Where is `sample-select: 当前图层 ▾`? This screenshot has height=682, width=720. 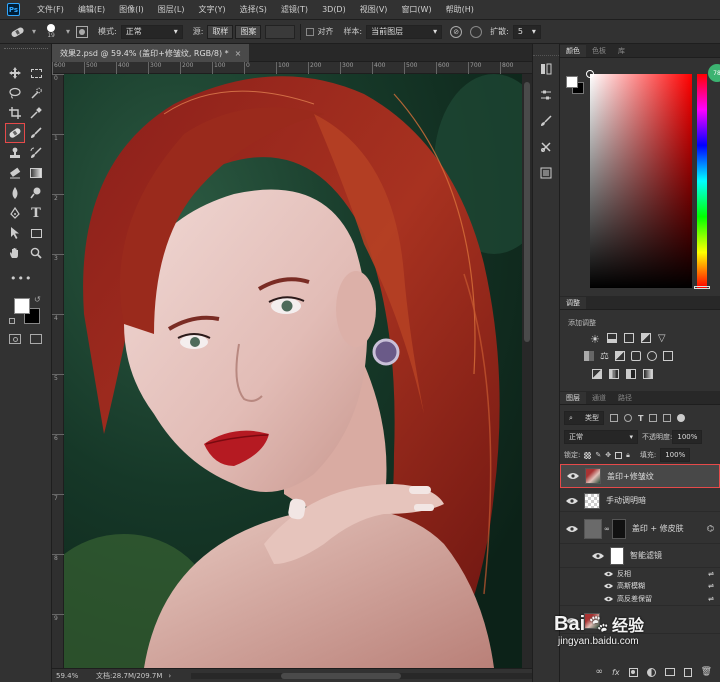
sample-select: 当前图层 ▾ is located at coordinates (404, 31).